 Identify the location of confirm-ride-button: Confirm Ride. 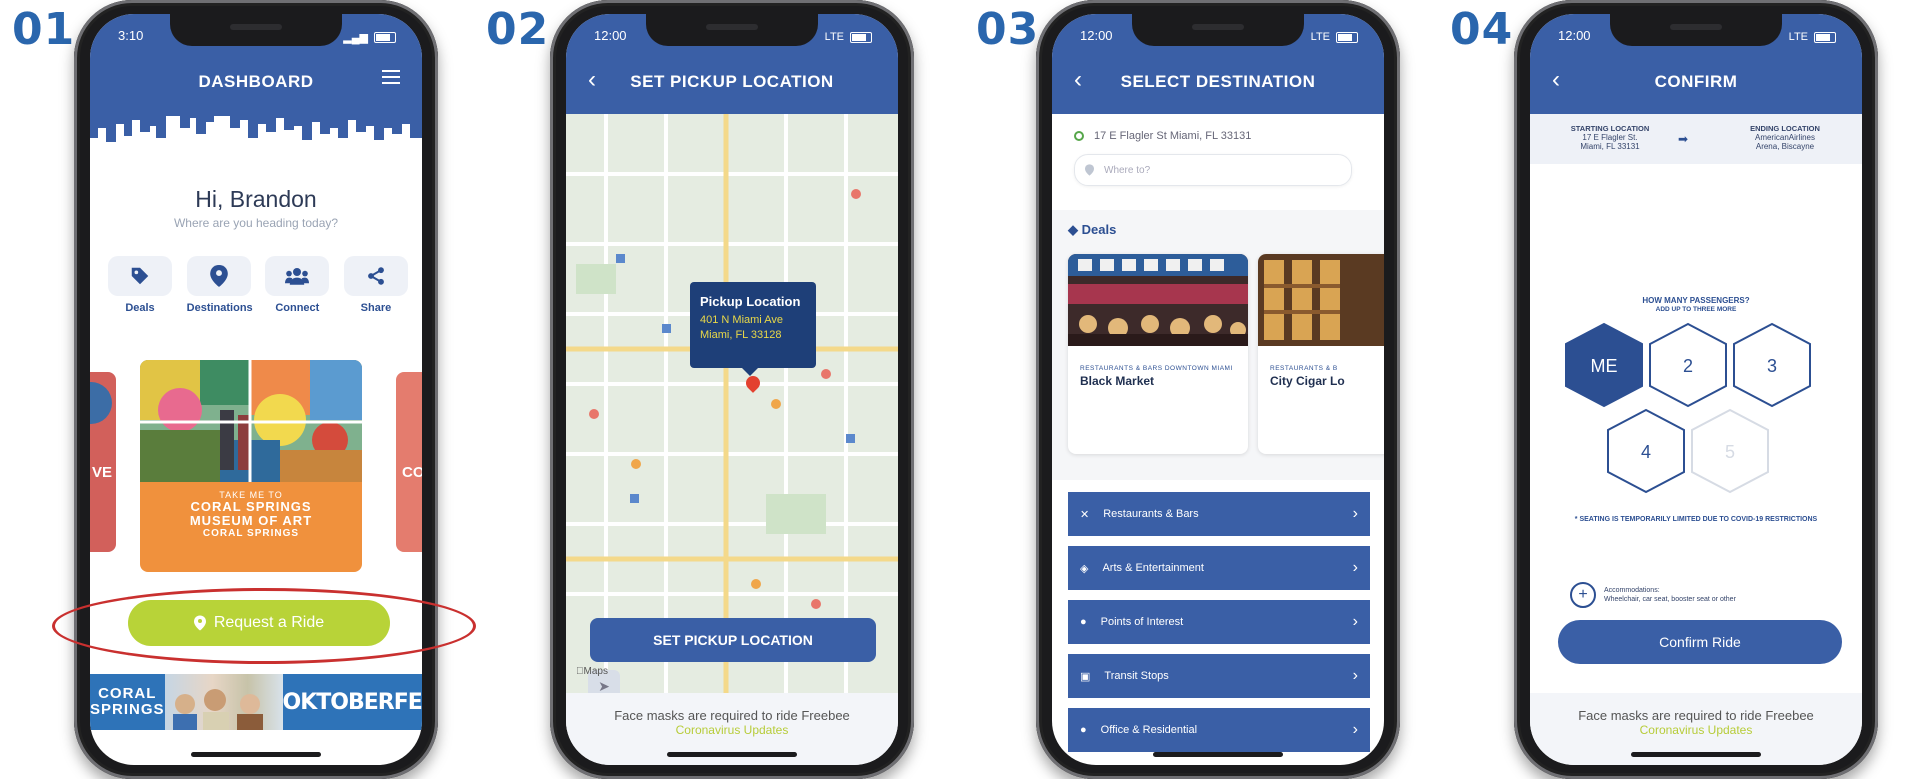
(1700, 642).